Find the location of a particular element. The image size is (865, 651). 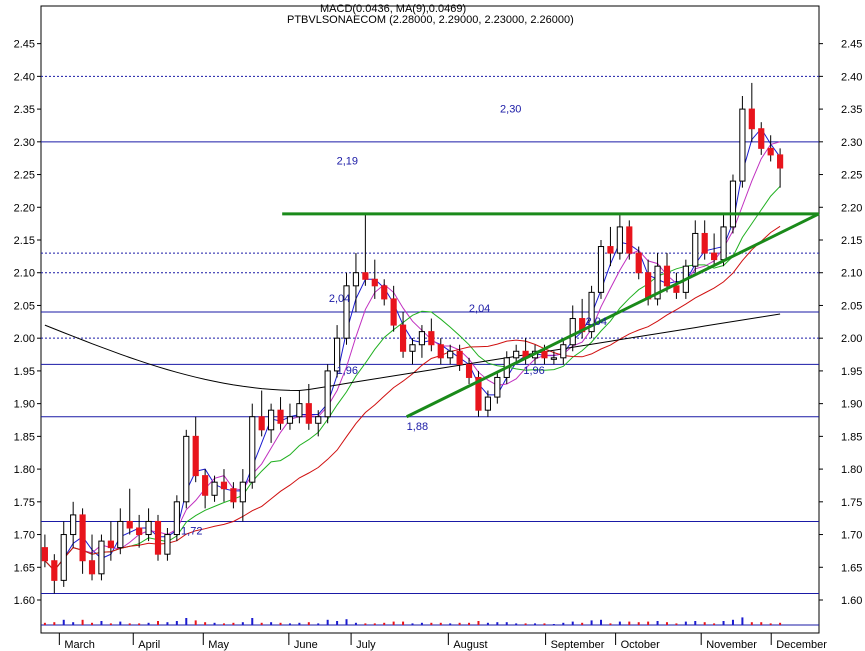

y-tick-label-left: 1.95 is located at coordinates (24, 372).